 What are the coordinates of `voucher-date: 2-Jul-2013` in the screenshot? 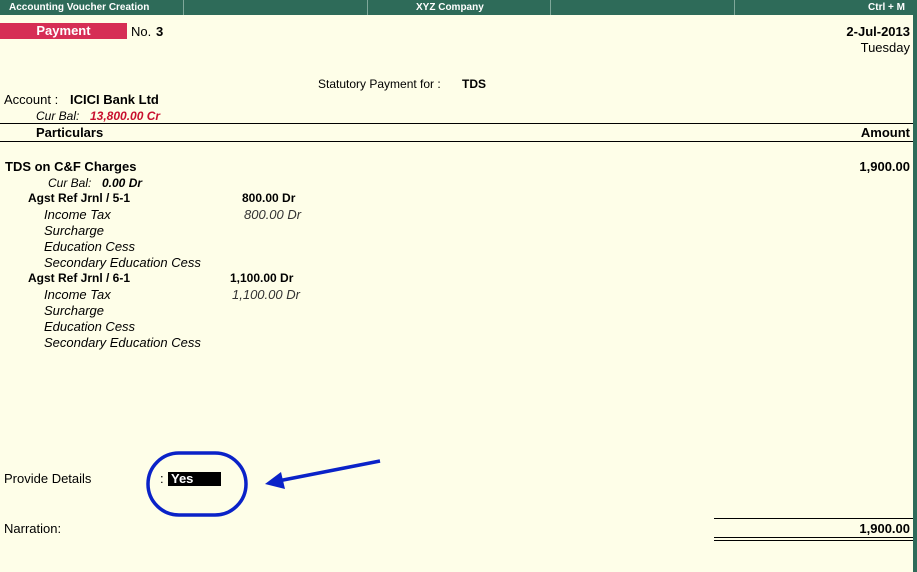 It's located at (878, 31).